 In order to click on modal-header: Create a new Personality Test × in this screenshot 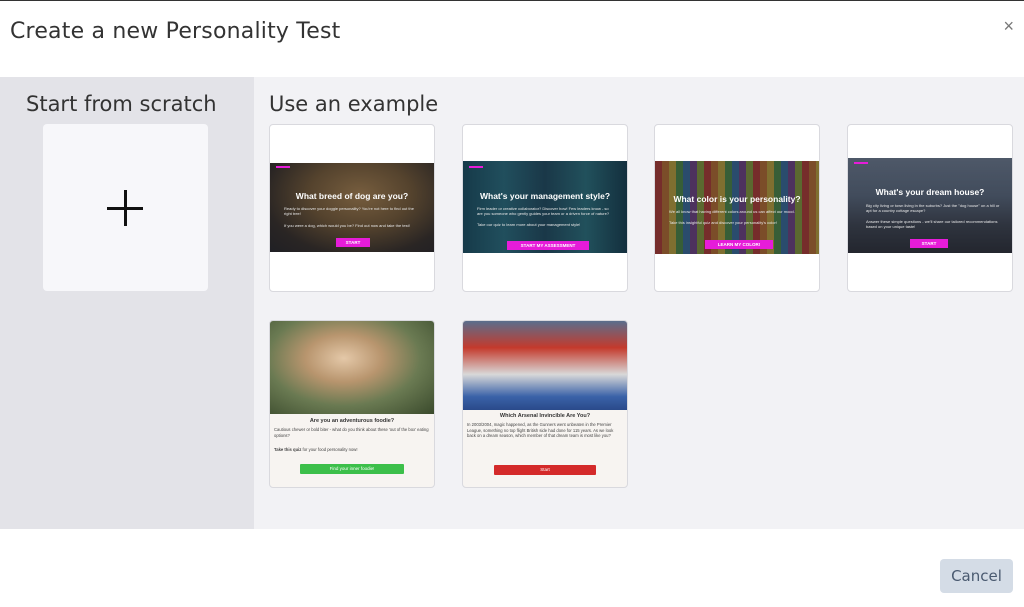, I will do `click(512, 38)`.